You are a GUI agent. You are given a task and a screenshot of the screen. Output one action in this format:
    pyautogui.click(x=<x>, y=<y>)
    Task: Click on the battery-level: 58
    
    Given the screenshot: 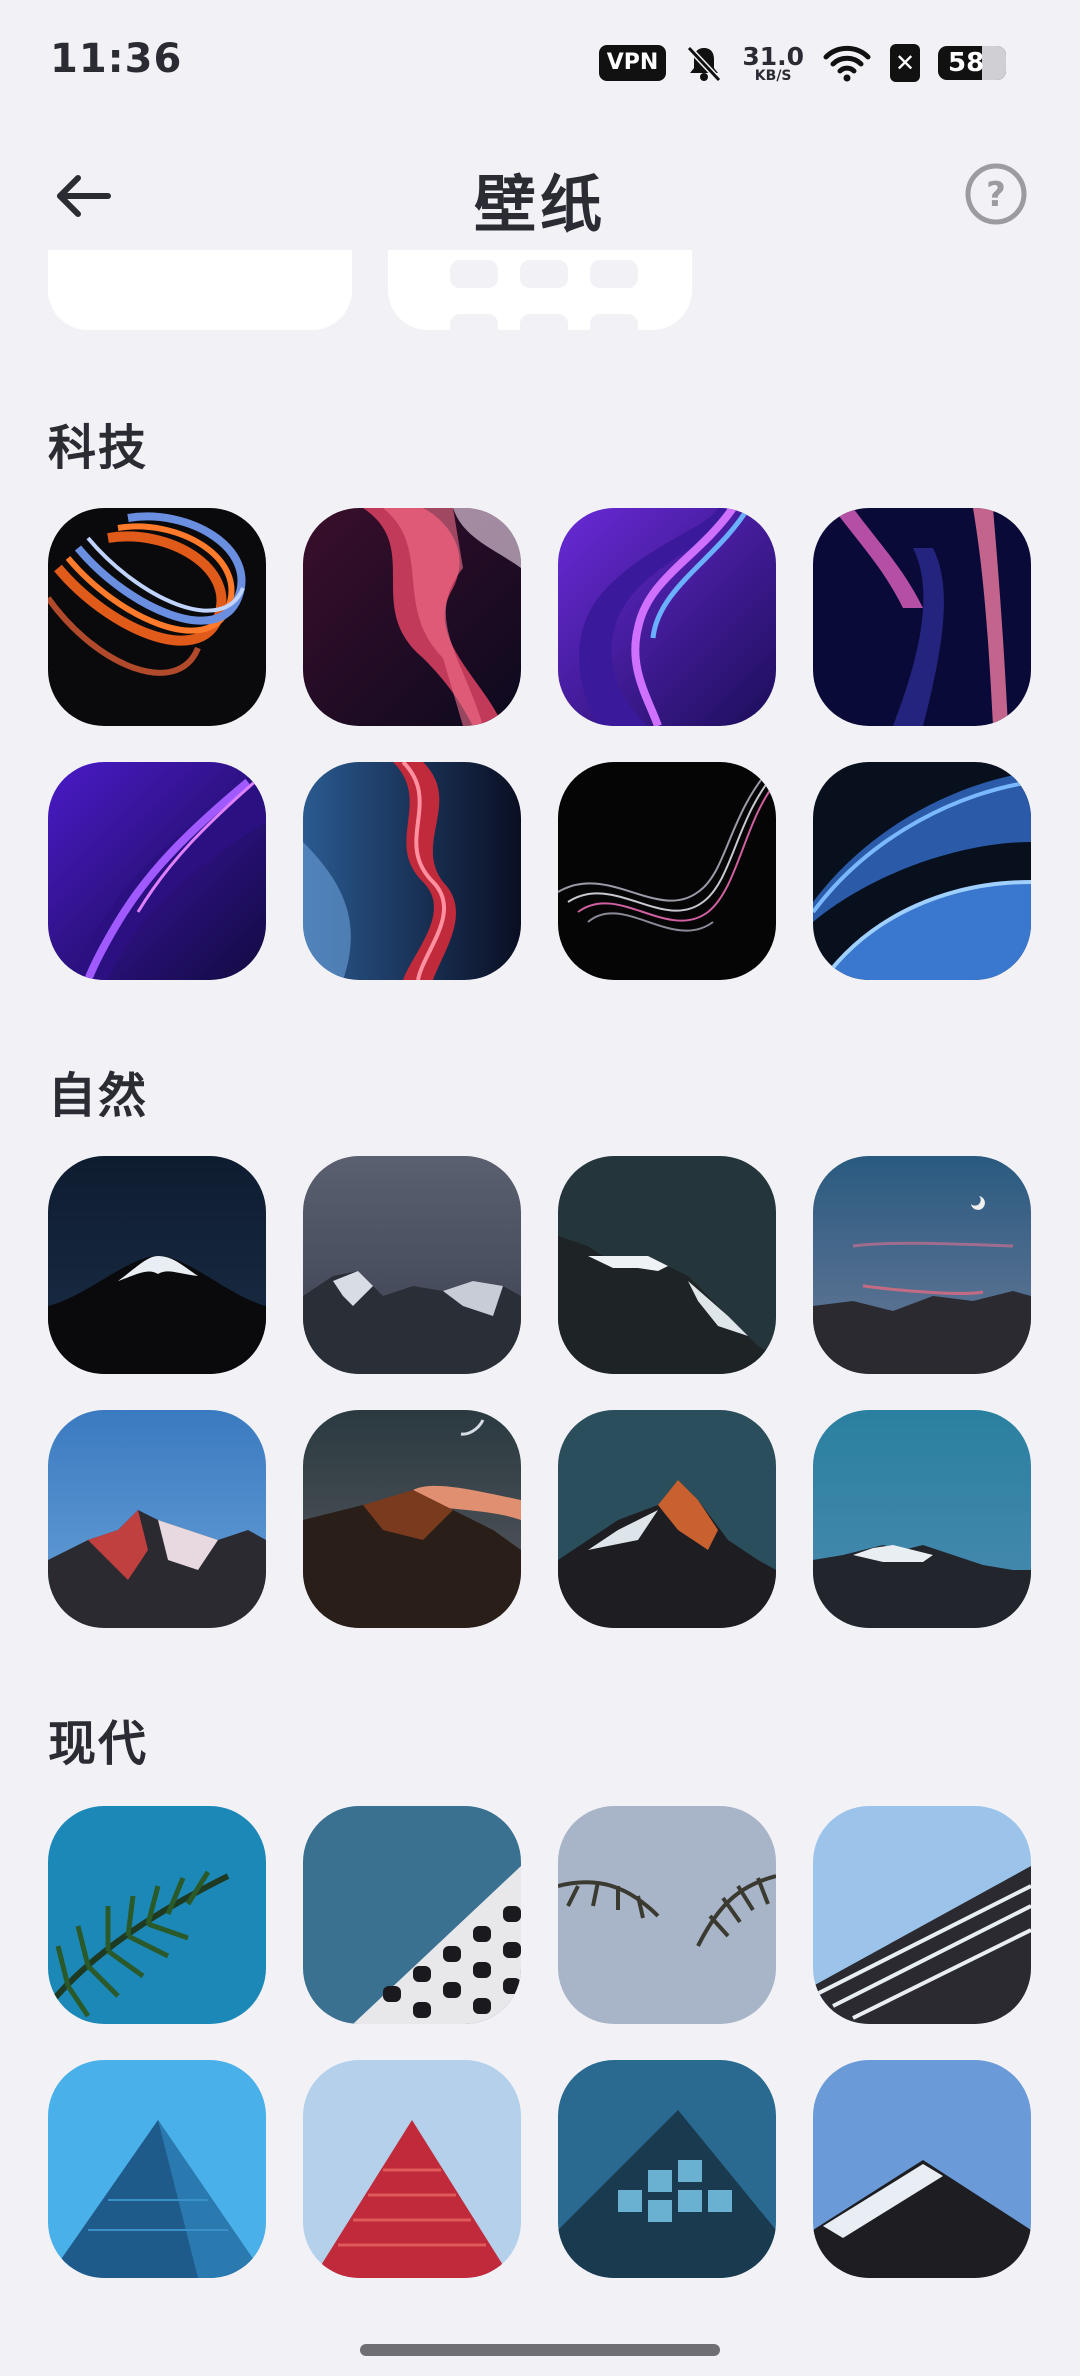 What is the action you would take?
    pyautogui.click(x=966, y=63)
    